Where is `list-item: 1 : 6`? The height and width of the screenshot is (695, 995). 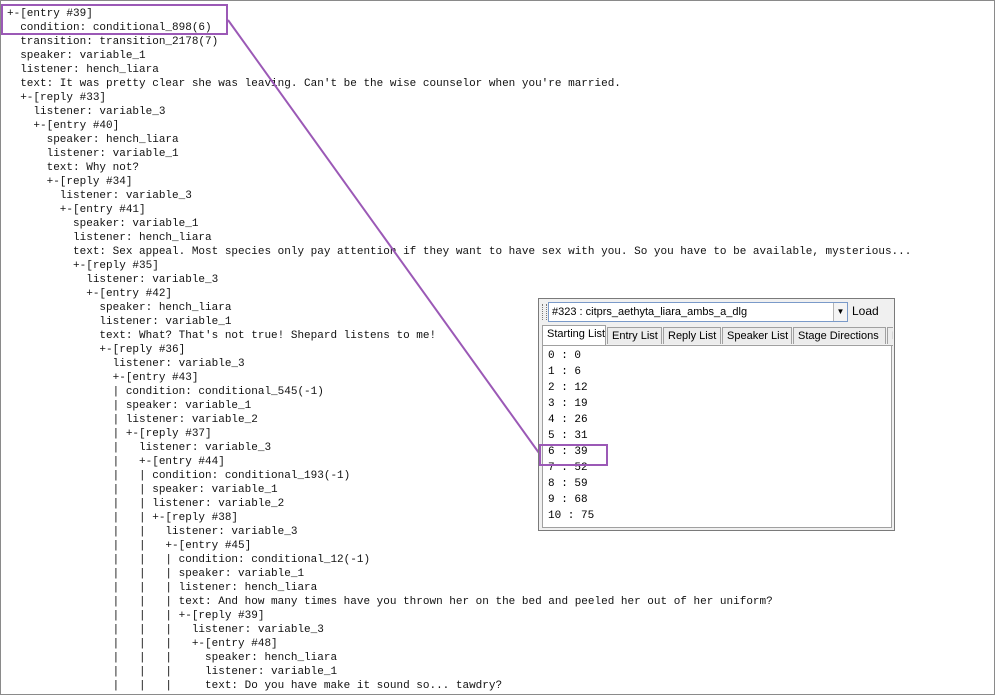 list-item: 1 : 6 is located at coordinates (717, 372).